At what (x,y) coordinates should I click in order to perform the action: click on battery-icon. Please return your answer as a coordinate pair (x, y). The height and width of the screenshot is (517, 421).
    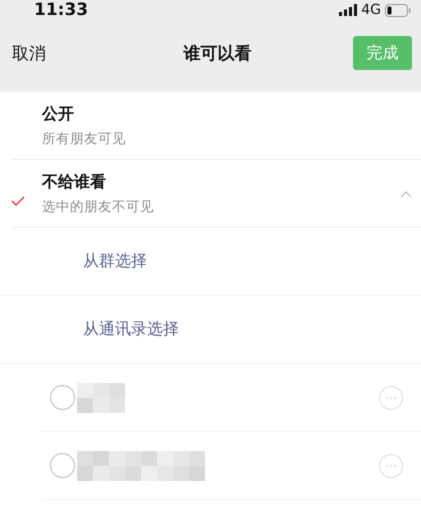
    Looking at the image, I should click on (398, 10).